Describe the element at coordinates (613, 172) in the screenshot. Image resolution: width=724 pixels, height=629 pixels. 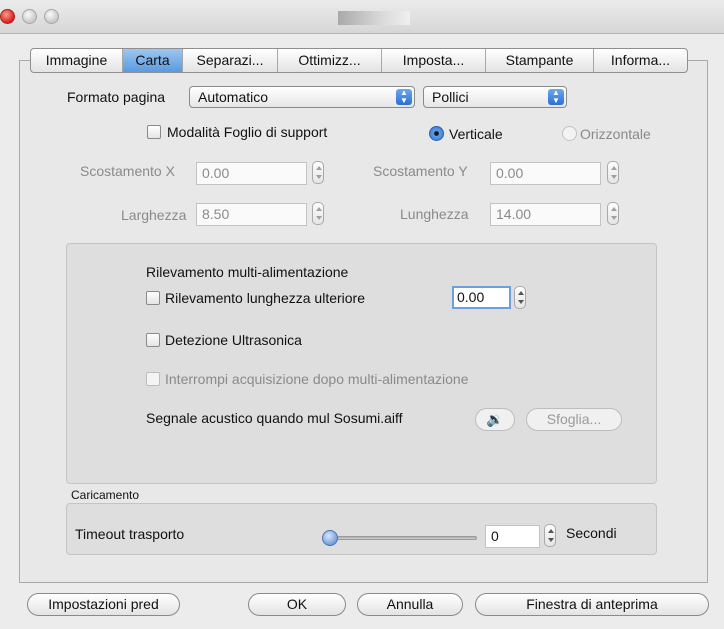
I see `offset-y-stepper` at that location.